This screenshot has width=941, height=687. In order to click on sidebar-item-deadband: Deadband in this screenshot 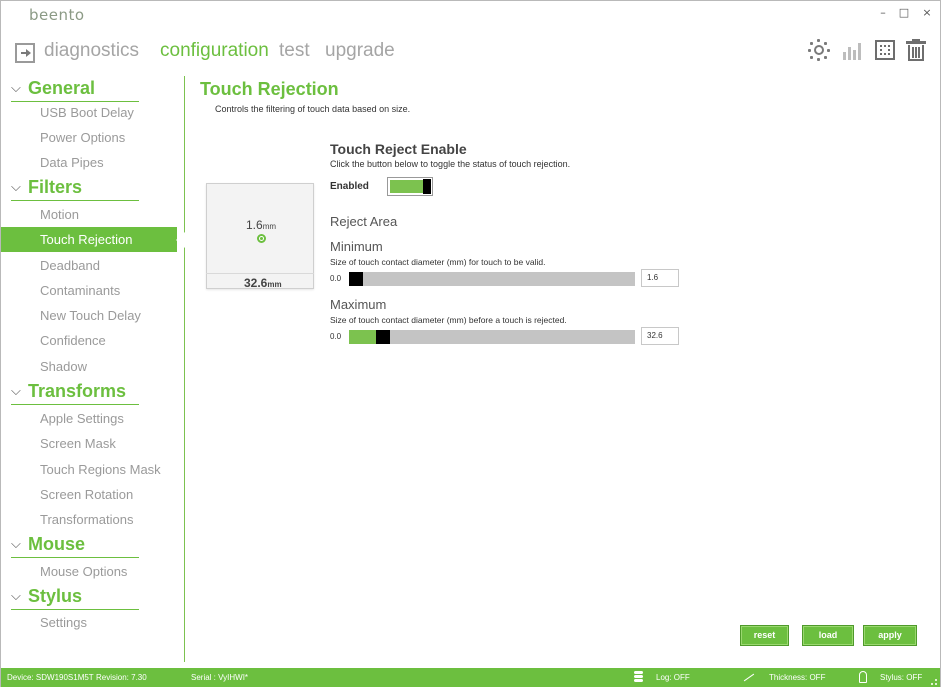, I will do `click(93, 265)`.